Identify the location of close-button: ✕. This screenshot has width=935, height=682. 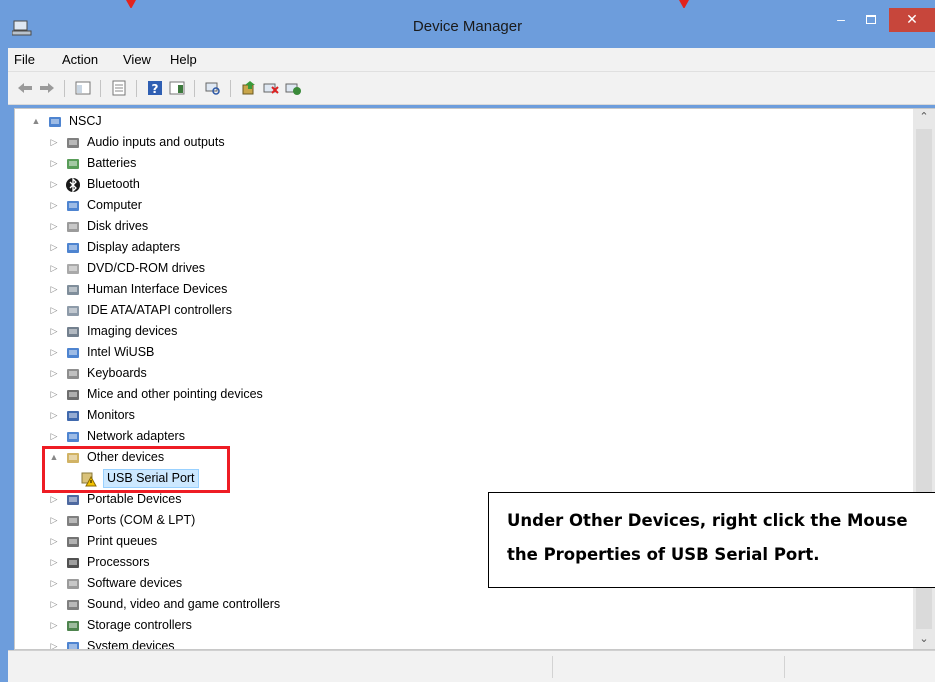
(912, 20).